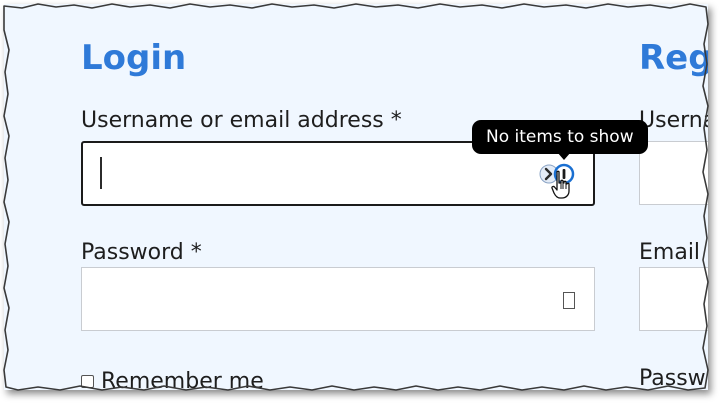  Describe the element at coordinates (87, 381) in the screenshot. I see `remember-me-checkbox` at that location.